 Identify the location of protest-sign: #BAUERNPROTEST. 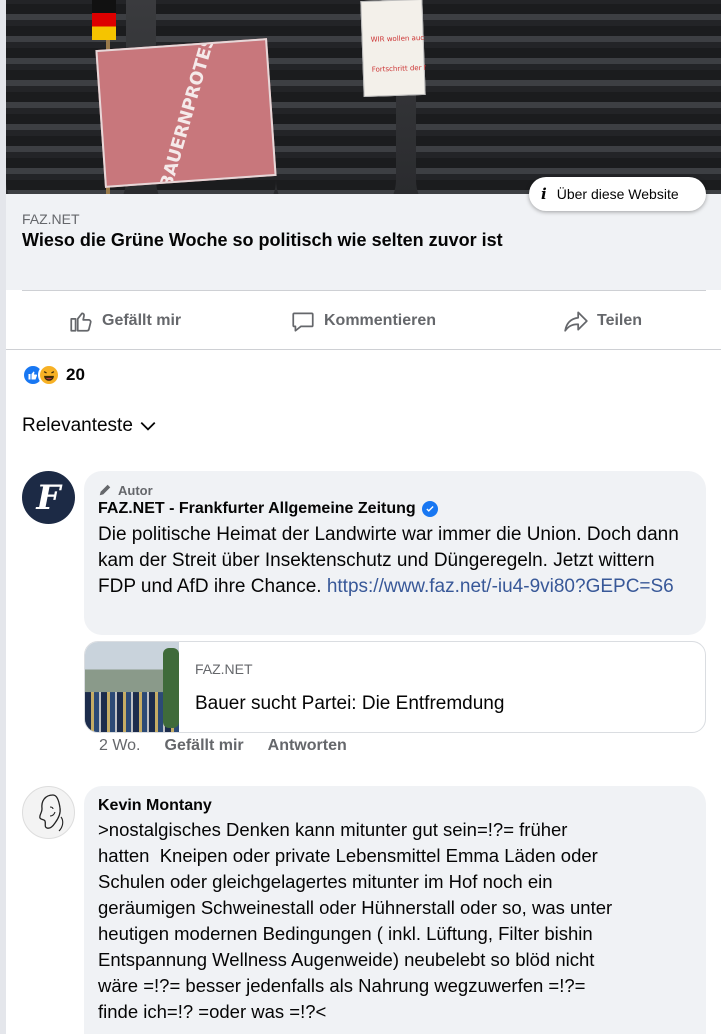
(186, 108).